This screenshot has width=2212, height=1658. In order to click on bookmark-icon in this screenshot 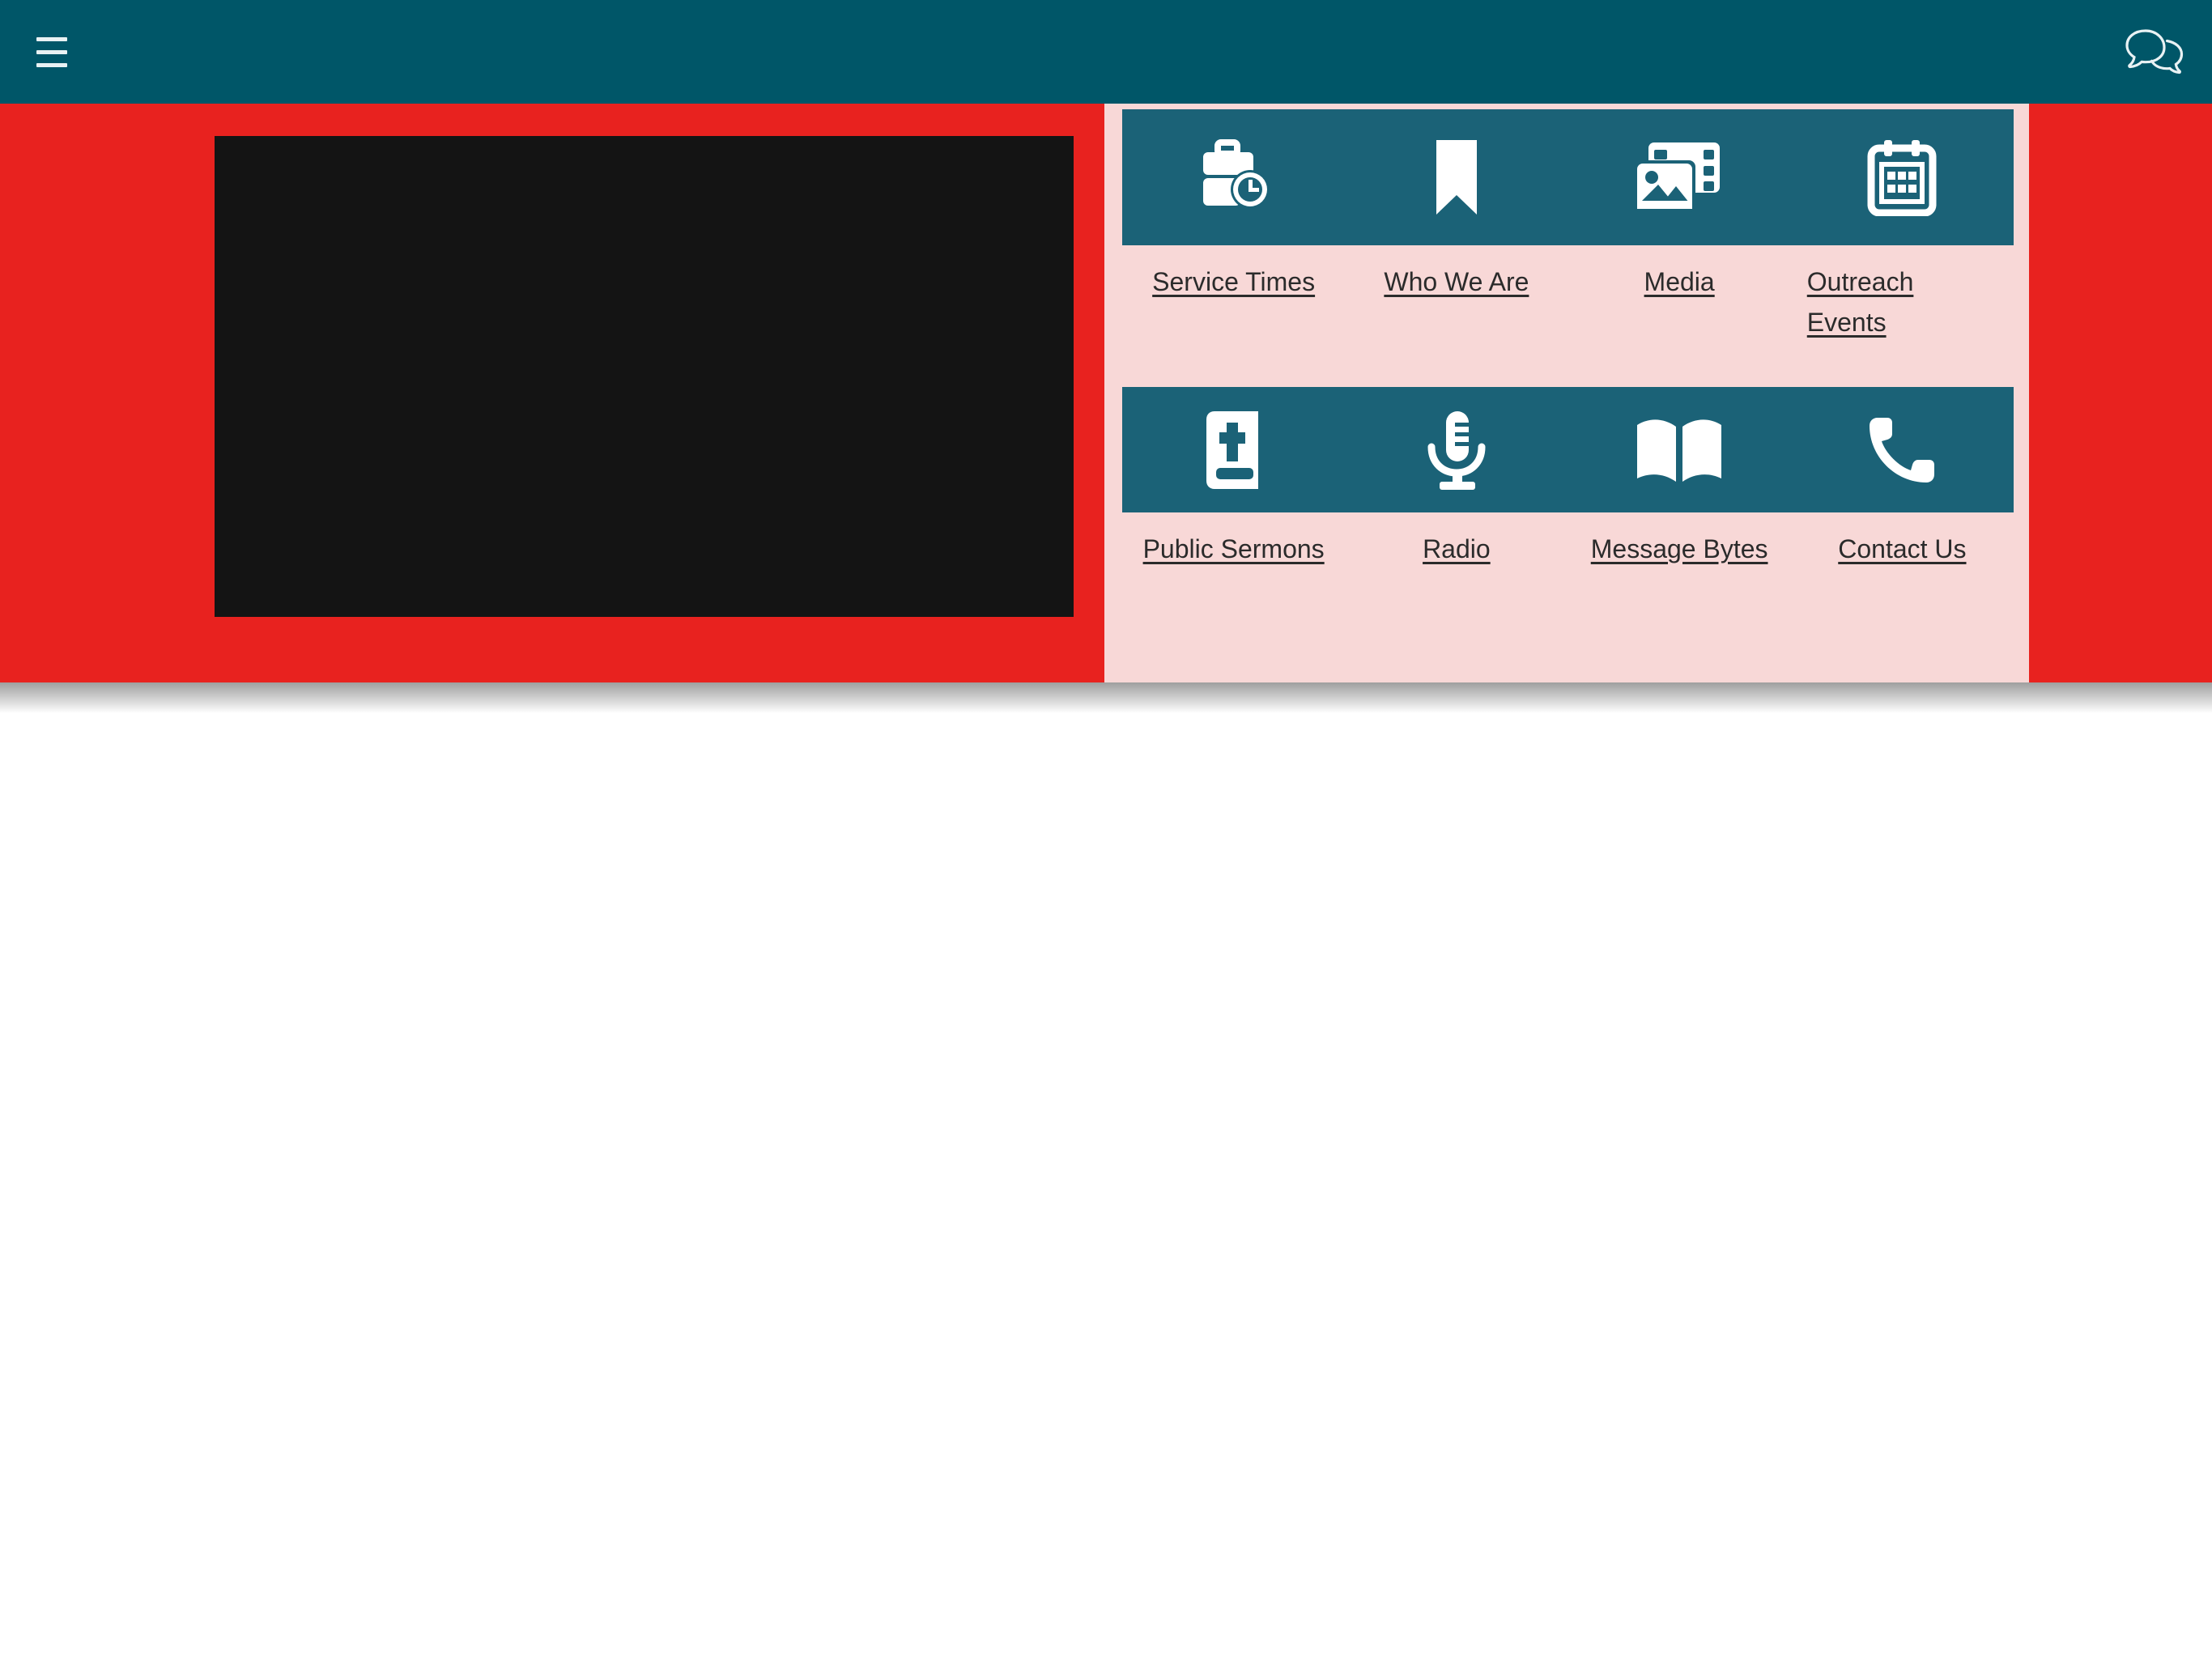, I will do `click(1456, 177)`.